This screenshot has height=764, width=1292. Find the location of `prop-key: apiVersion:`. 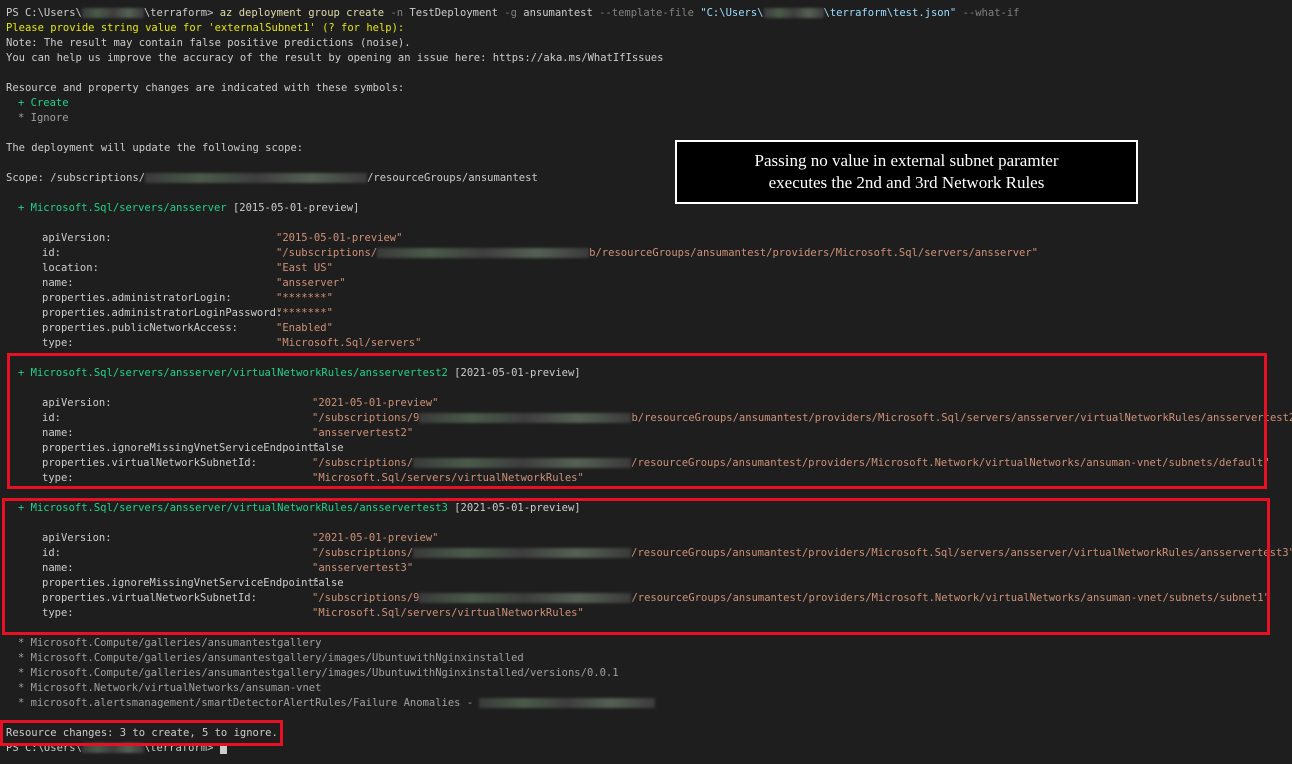

prop-key: apiVersion: is located at coordinates (77, 238).